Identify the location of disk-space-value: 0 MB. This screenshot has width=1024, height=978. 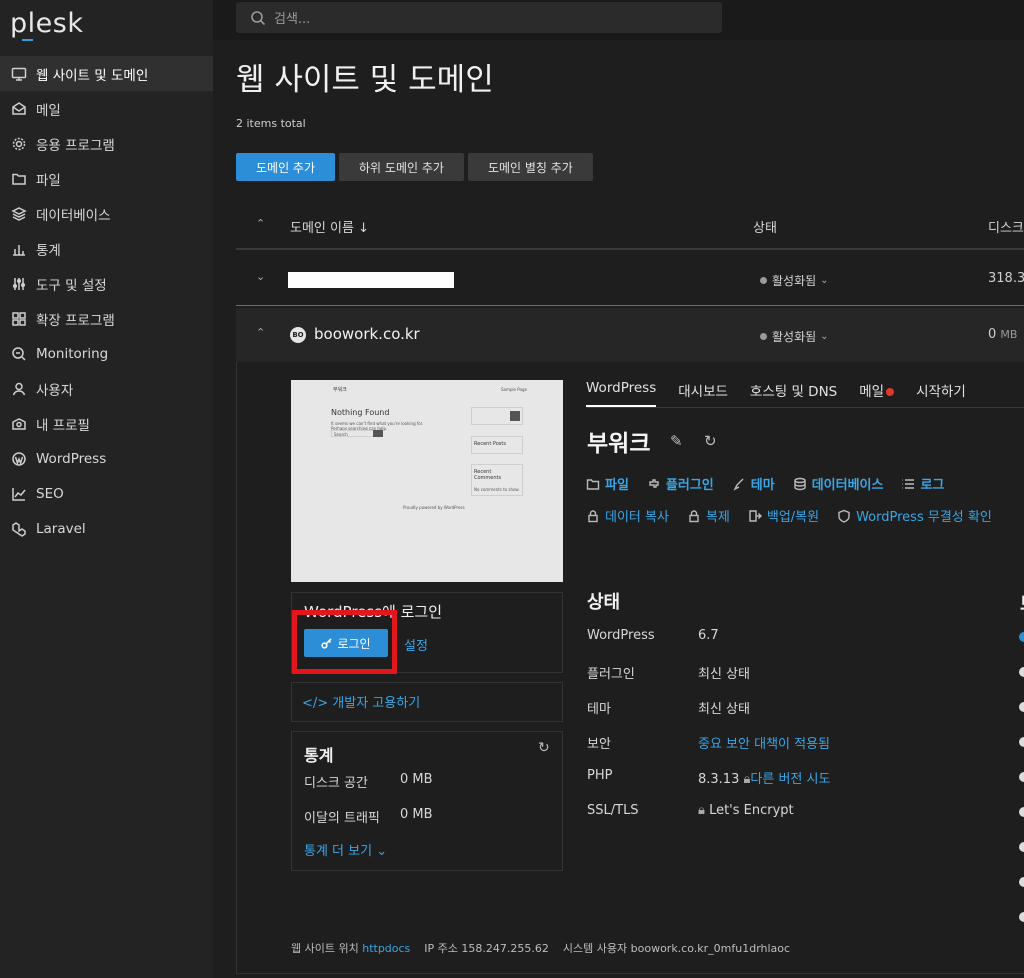
(416, 779).